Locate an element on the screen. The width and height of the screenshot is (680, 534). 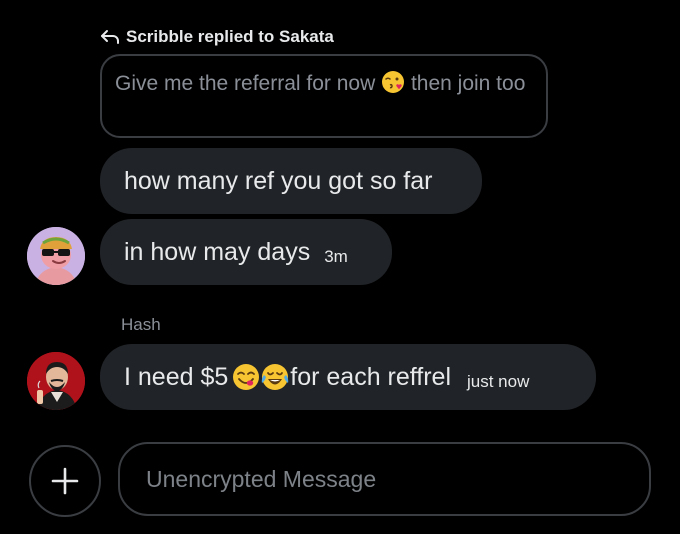
message-text-part-1: I need $5 is located at coordinates (176, 376).